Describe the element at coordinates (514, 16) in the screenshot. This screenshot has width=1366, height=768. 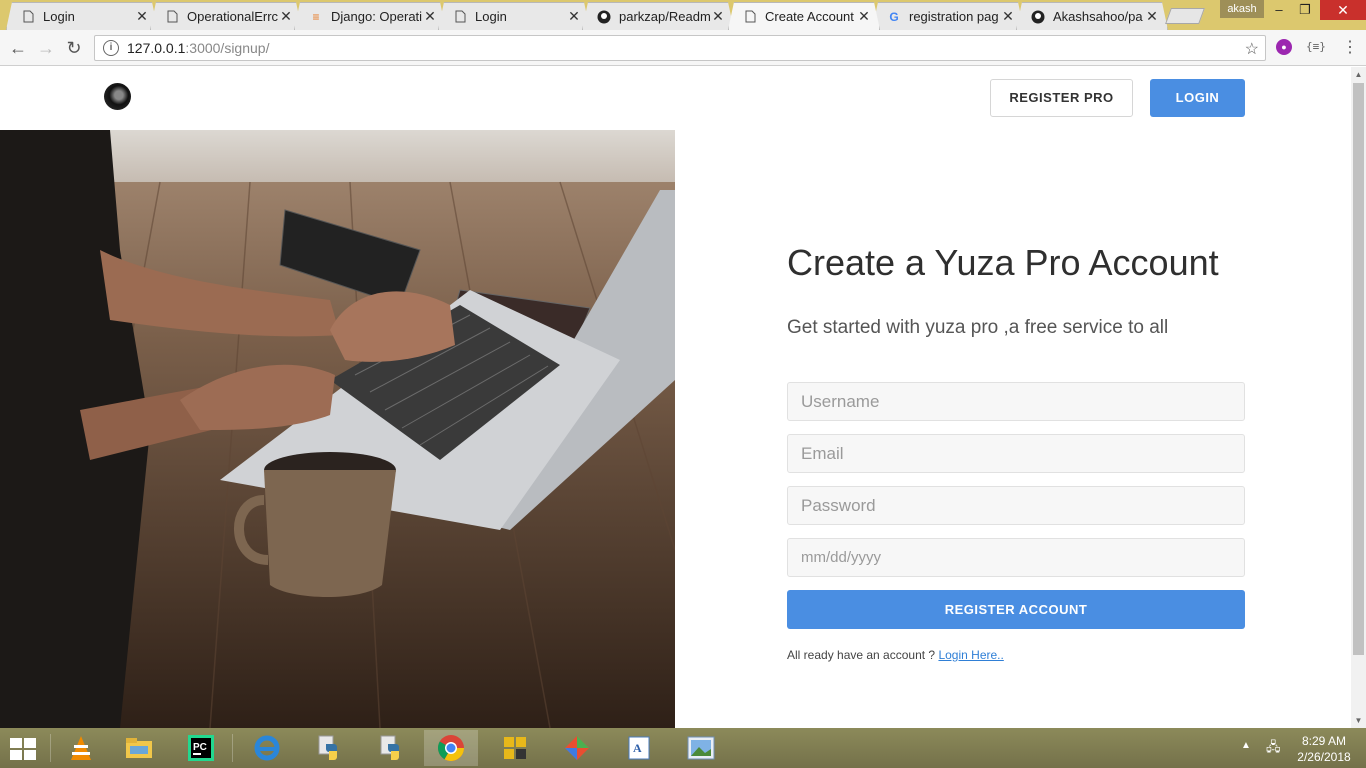
I see `tab-login-2: Login ✕` at that location.